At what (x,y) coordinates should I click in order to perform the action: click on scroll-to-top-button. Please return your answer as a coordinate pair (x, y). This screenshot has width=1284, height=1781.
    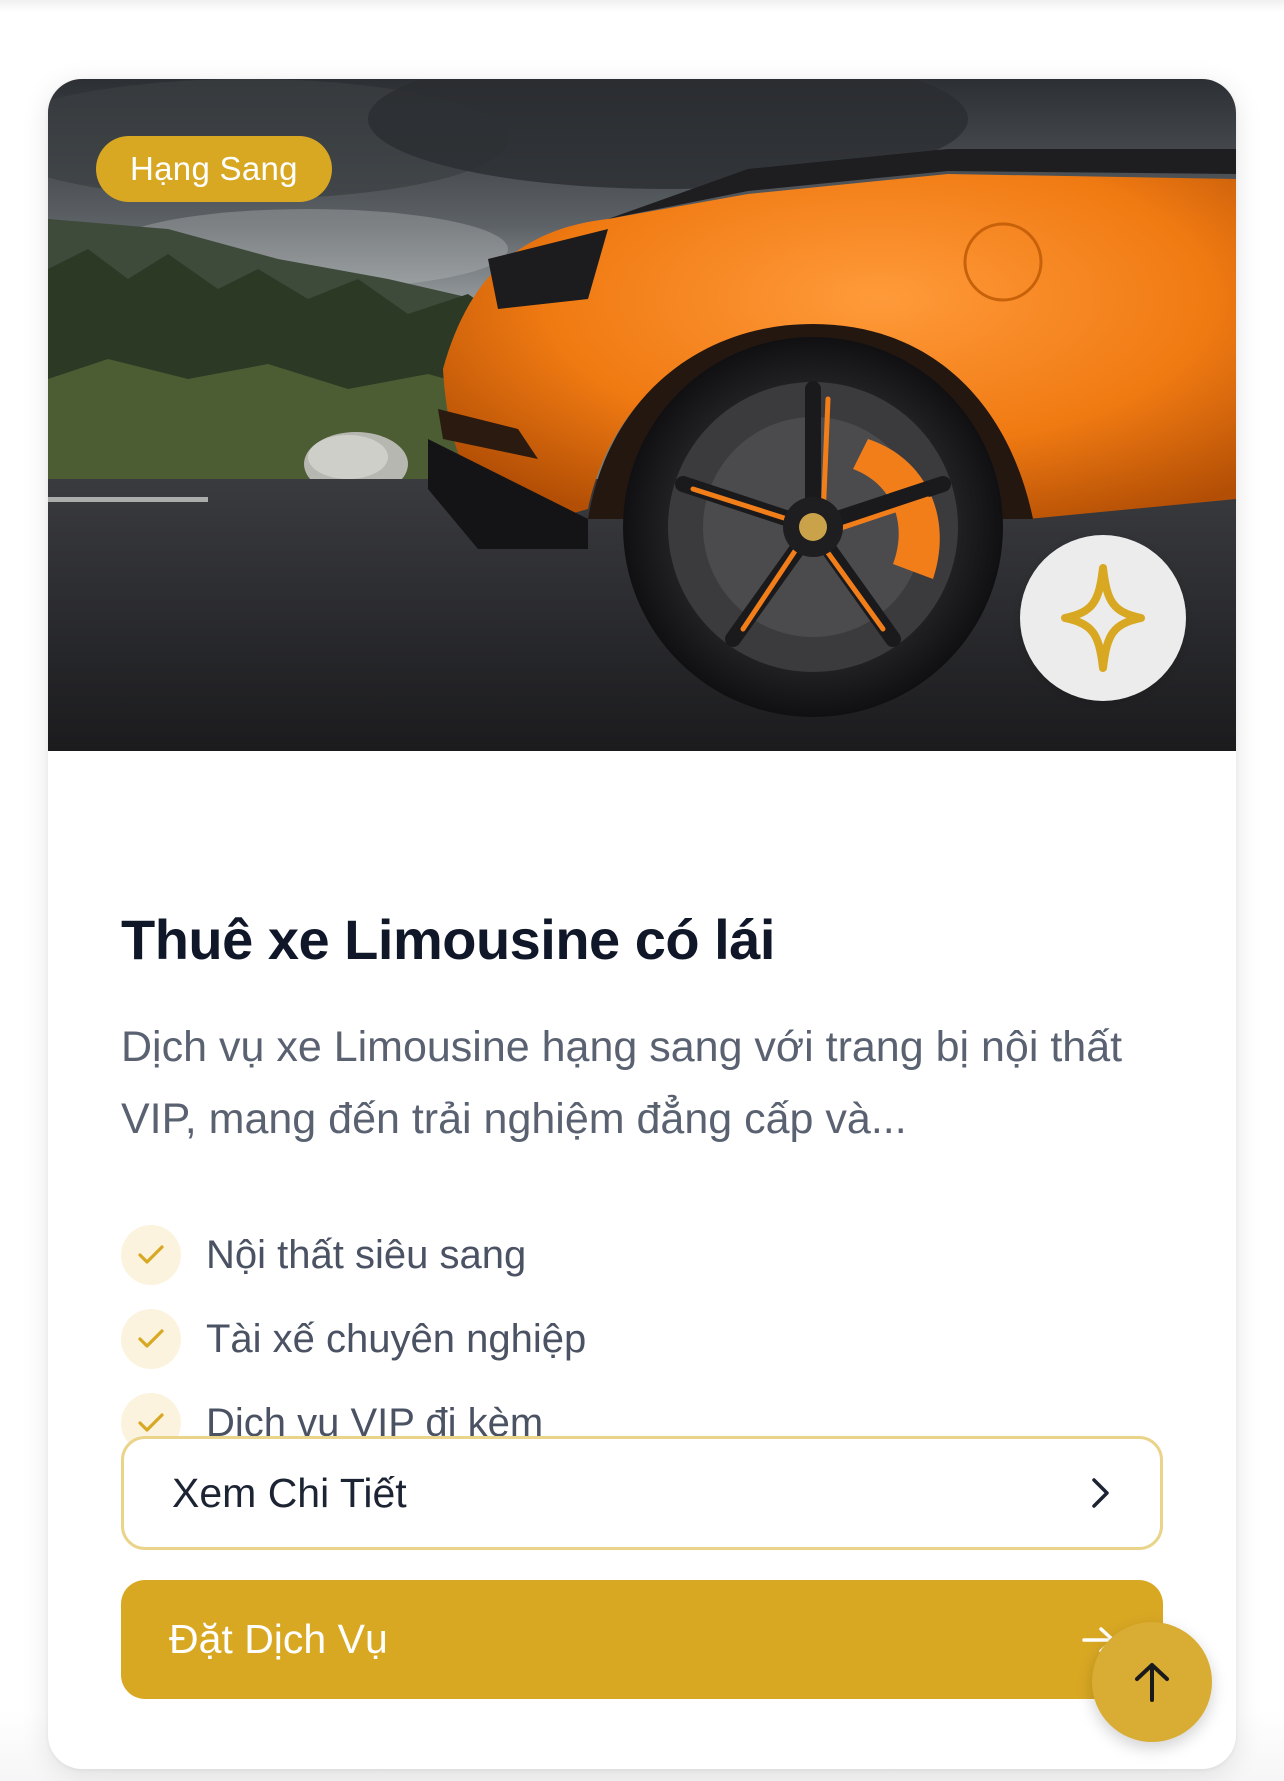
    Looking at the image, I should click on (1152, 1682).